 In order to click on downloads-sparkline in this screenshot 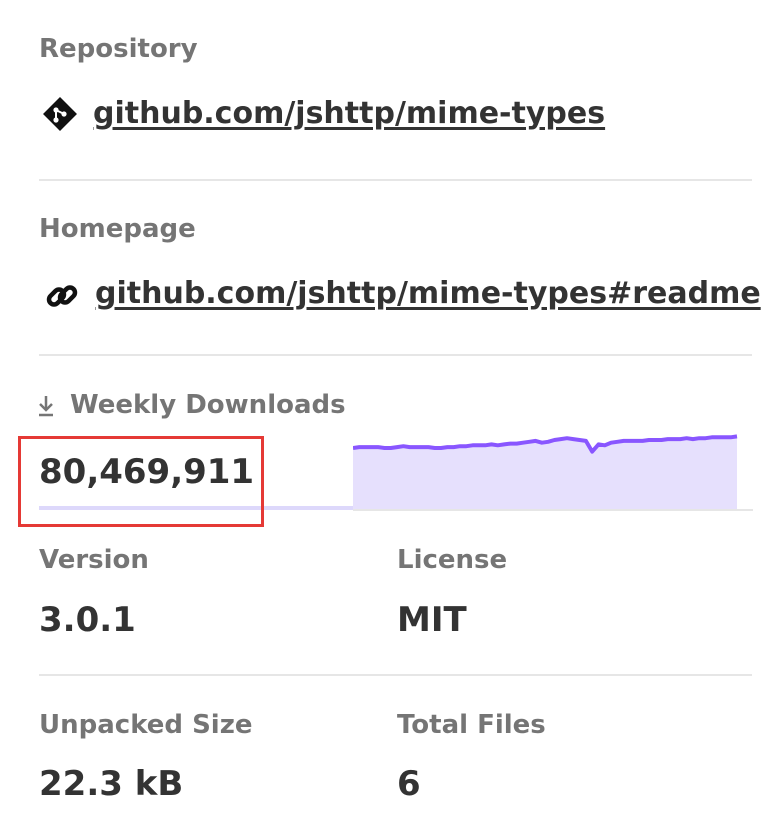, I will do `click(553, 472)`.